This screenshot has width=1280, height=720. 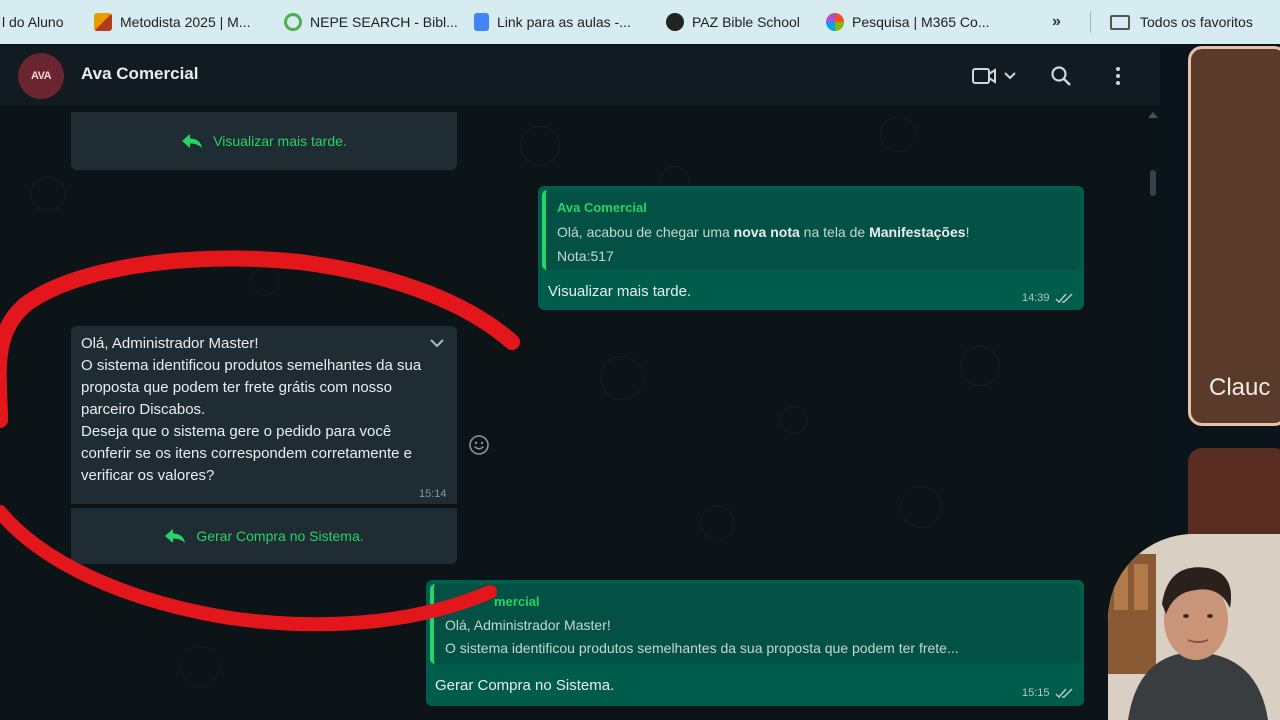 I want to click on bookmarks-divider, so click(x=1090, y=22).